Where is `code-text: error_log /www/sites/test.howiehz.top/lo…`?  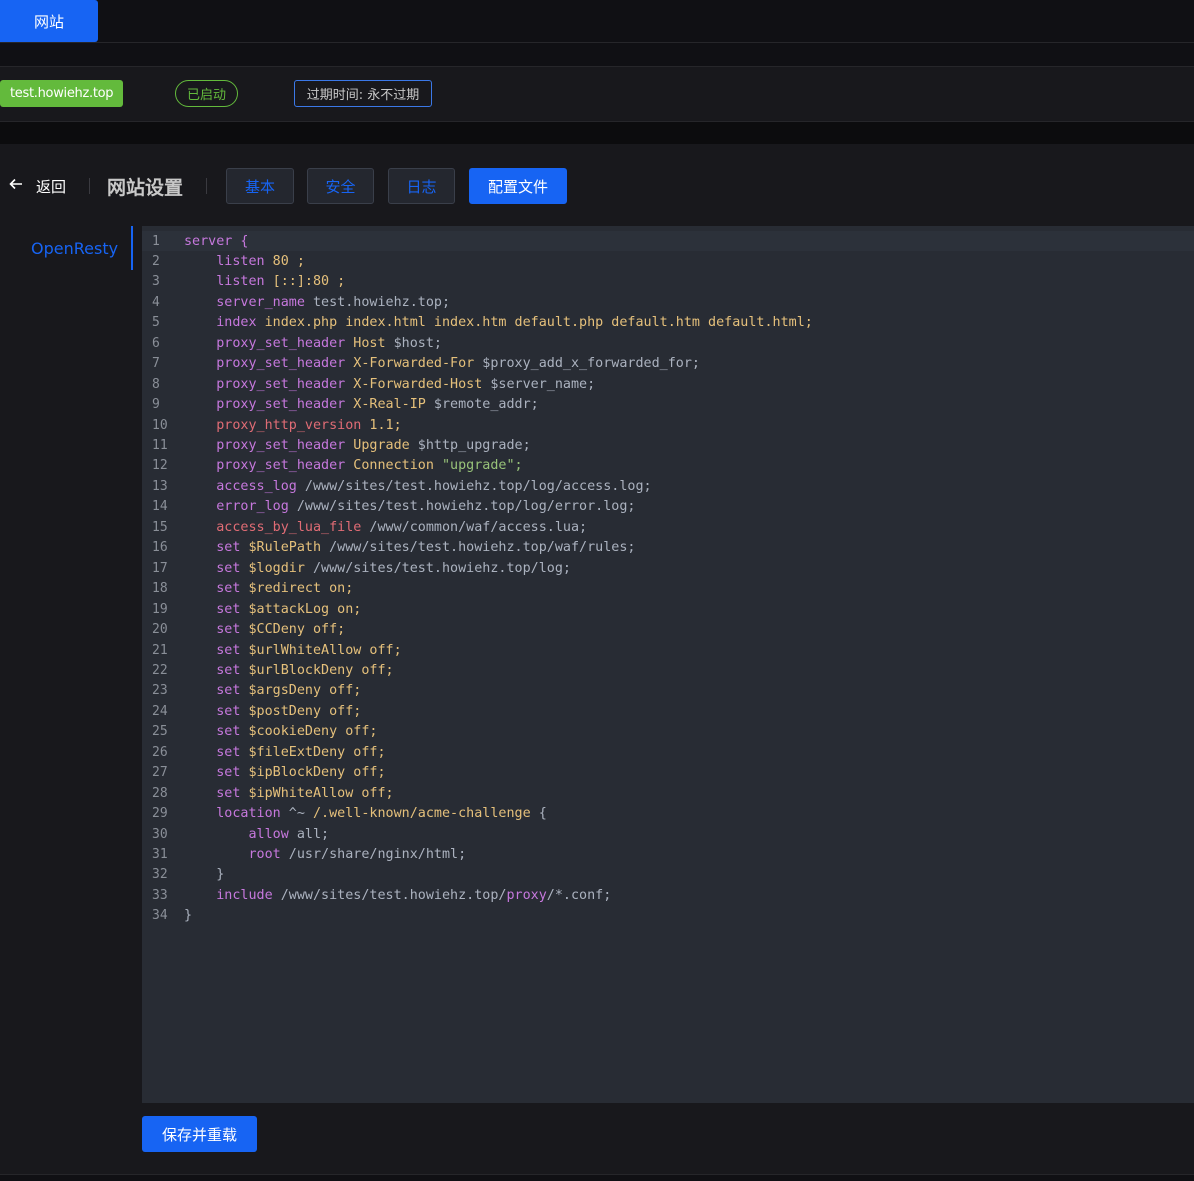
code-text: error_log /www/sites/test.howiehz.top/lo… is located at coordinates (405, 506).